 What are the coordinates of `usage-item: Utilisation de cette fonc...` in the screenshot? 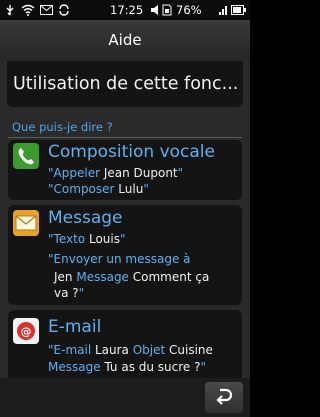 It's located at (125, 84).